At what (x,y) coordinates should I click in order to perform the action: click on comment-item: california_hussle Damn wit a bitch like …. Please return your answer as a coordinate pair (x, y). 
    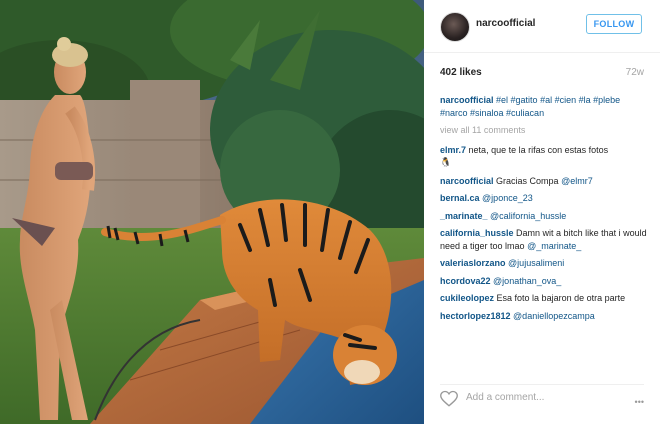
    Looking at the image, I should click on (544, 239).